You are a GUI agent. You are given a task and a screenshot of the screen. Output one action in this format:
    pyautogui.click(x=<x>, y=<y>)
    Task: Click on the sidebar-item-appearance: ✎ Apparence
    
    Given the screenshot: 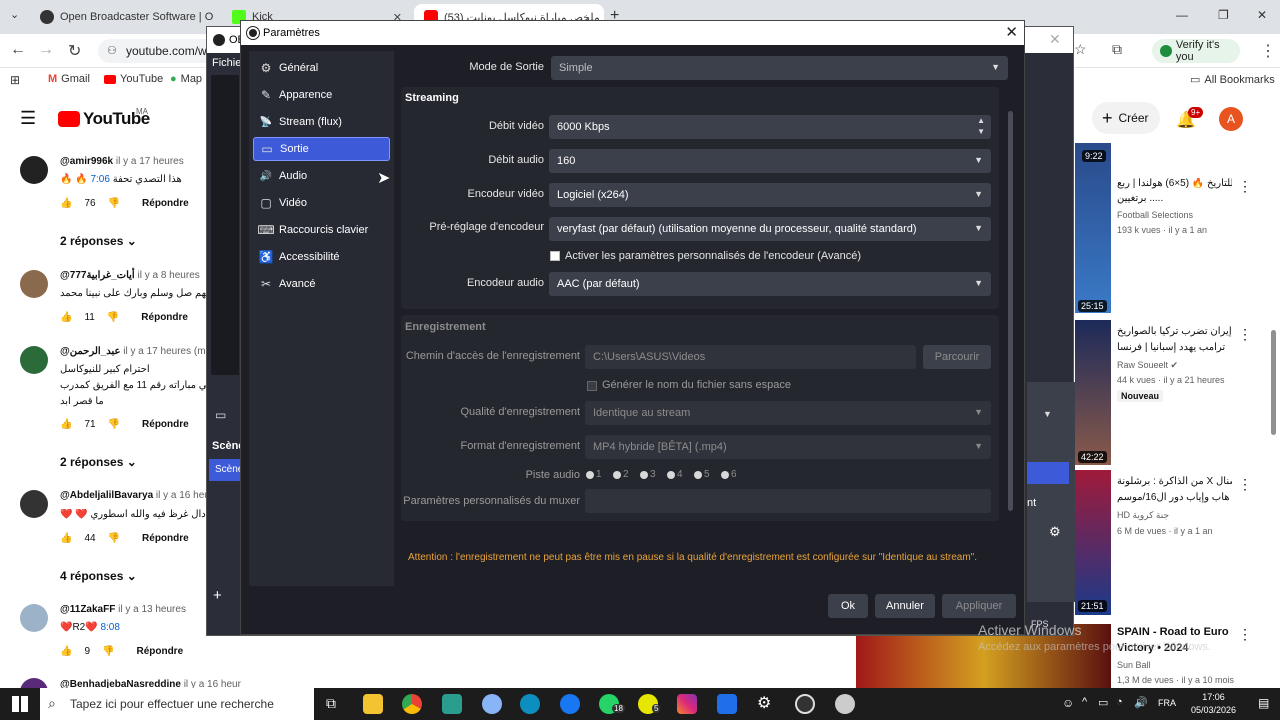 What is the action you would take?
    pyautogui.click(x=321, y=95)
    